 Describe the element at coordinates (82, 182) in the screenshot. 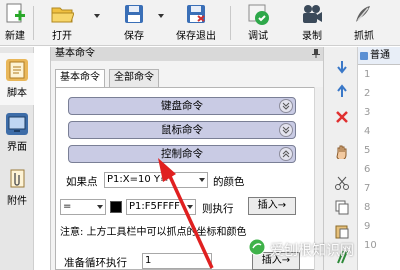

I see `if-point-label: 如果点` at that location.